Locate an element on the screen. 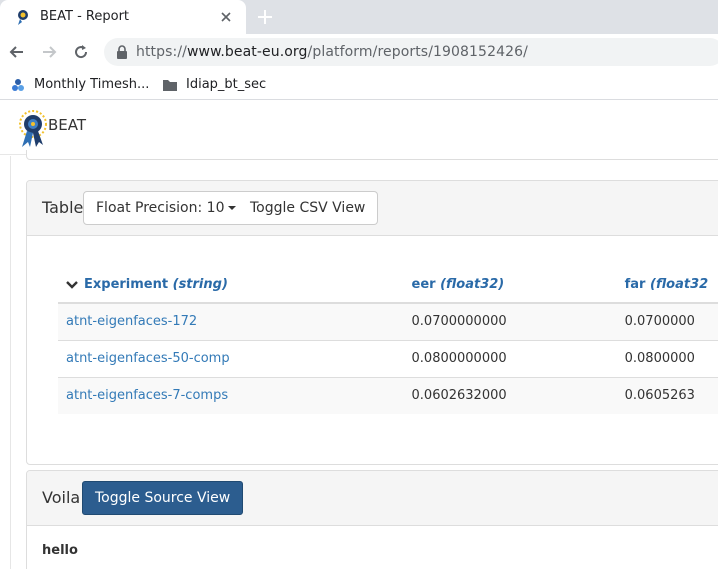 The width and height of the screenshot is (718, 569). browser-tabstrip: BEAT - Report is located at coordinates (359, 17).